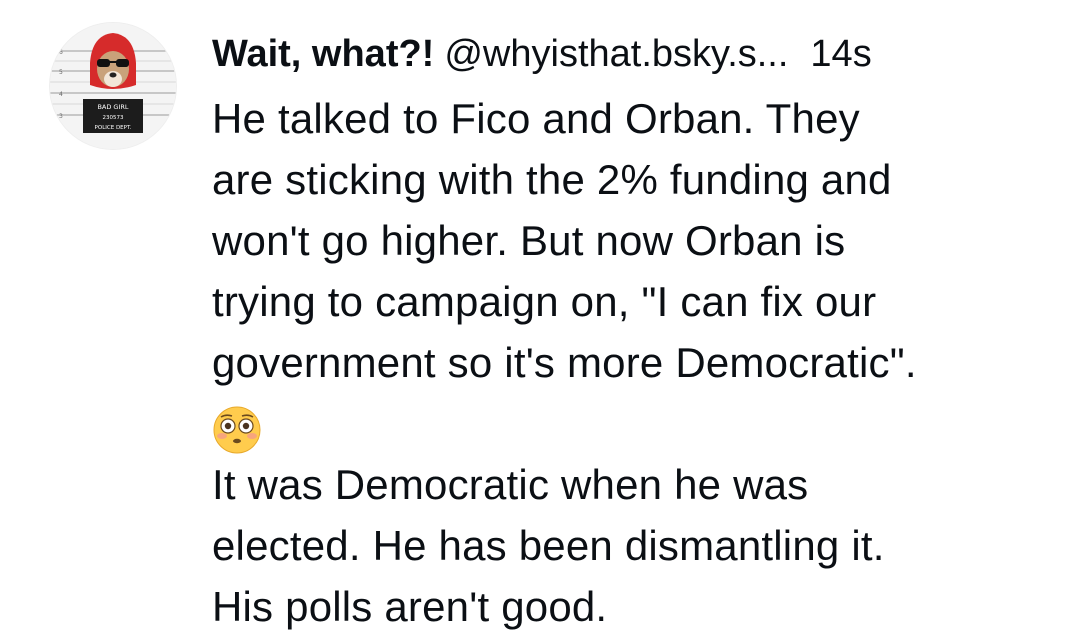 The height and width of the screenshot is (637, 1080). I want to click on post-text-line: are sticking with the 2% funding and, so click(552, 179).